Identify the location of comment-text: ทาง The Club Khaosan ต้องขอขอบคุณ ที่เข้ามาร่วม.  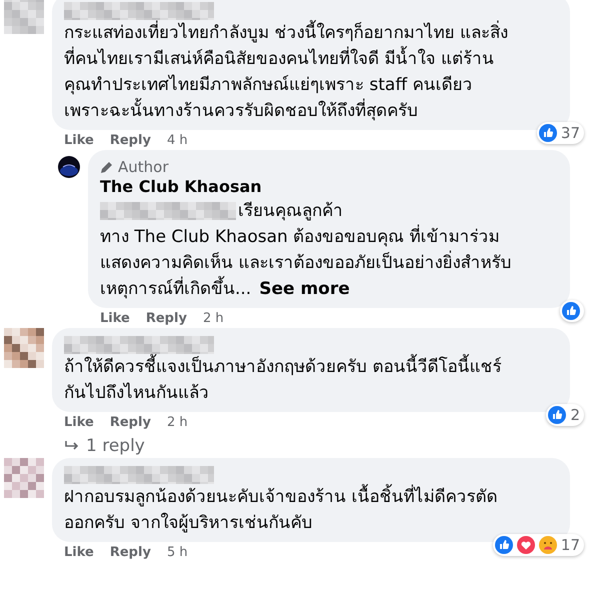
(329, 237).